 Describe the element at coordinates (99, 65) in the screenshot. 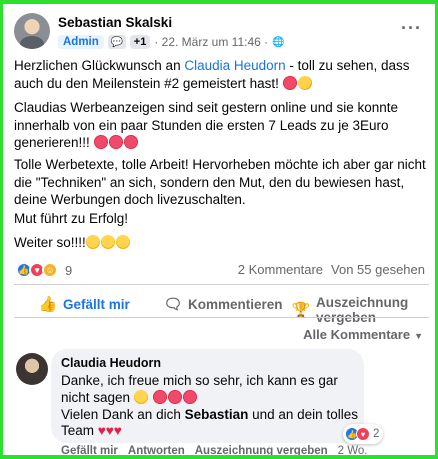

I see `post-p1-before: Herzlichen Glückwunsch an` at that location.